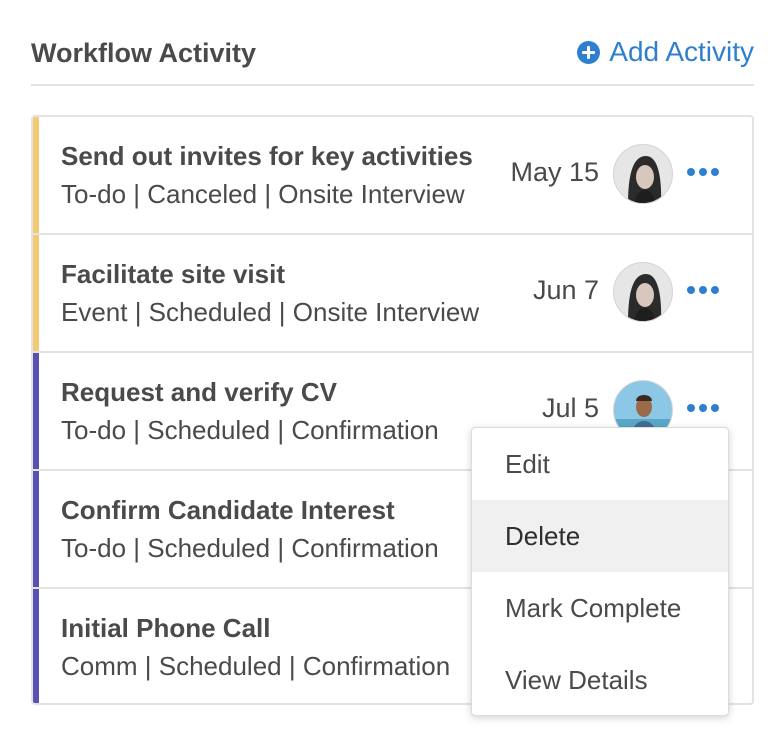 Image resolution: width=784 pixels, height=734 pixels. What do you see at coordinates (600, 679) in the screenshot?
I see `menu-item-view-details: View Details` at bounding box center [600, 679].